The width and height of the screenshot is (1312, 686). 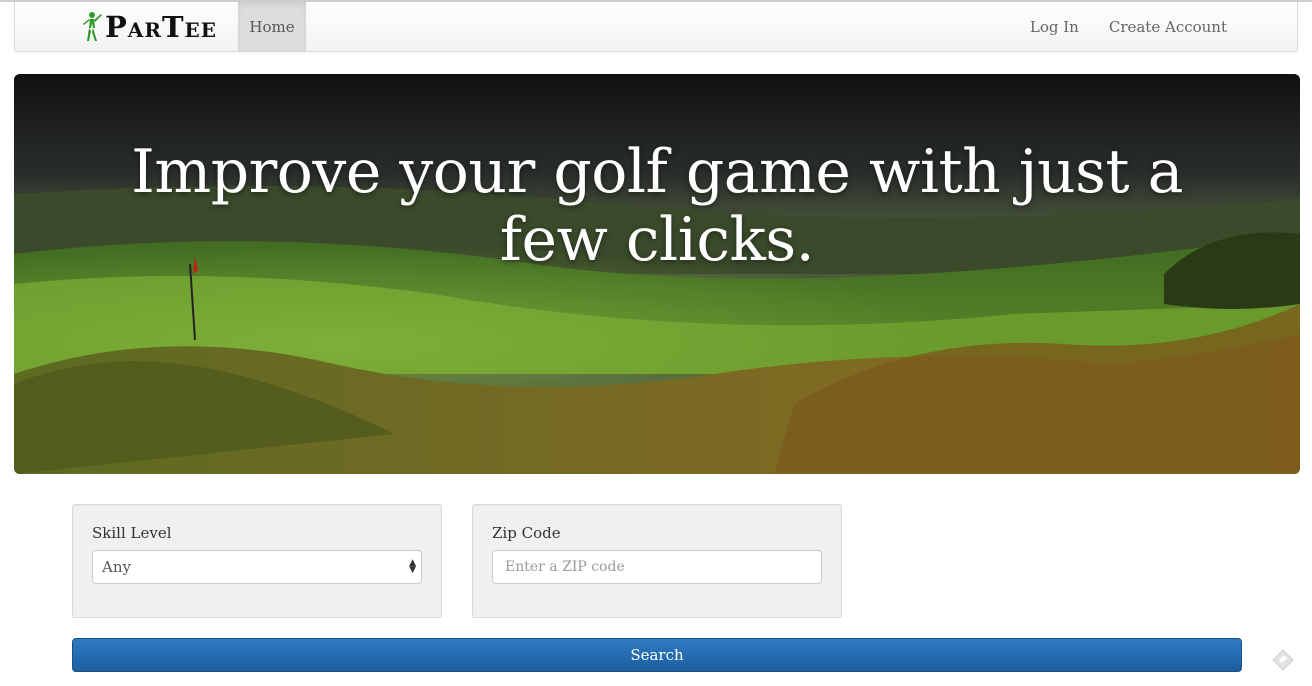 I want to click on zip-code-input, so click(x=657, y=567).